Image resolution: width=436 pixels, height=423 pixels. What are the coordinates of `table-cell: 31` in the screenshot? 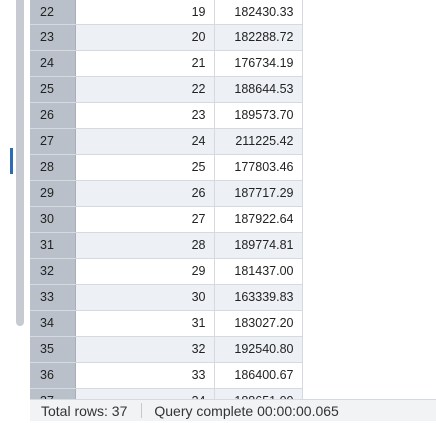 It's located at (145, 323).